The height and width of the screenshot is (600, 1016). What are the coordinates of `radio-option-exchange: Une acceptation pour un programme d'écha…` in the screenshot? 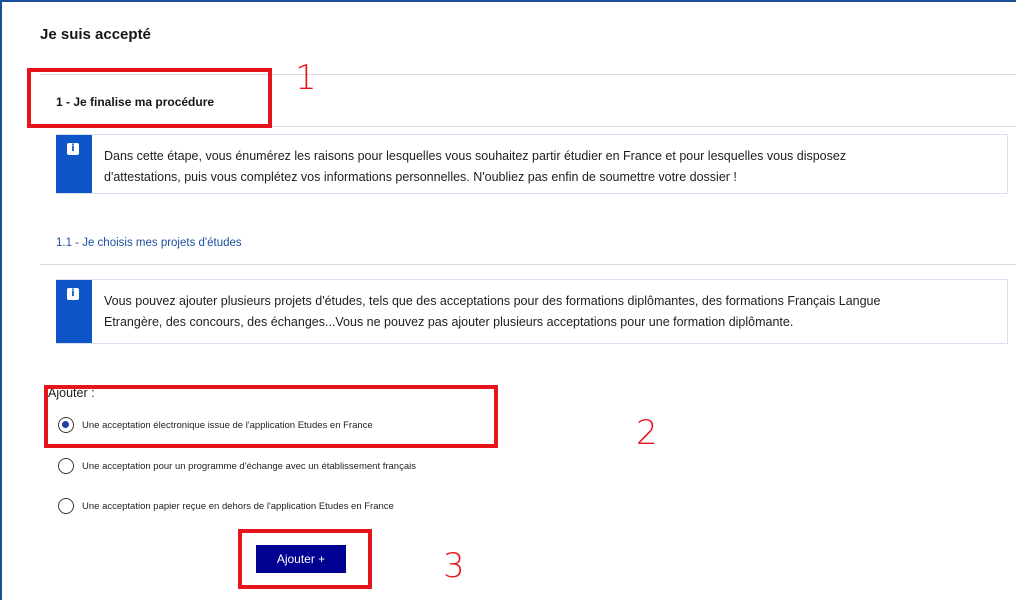 It's located at (237, 466).